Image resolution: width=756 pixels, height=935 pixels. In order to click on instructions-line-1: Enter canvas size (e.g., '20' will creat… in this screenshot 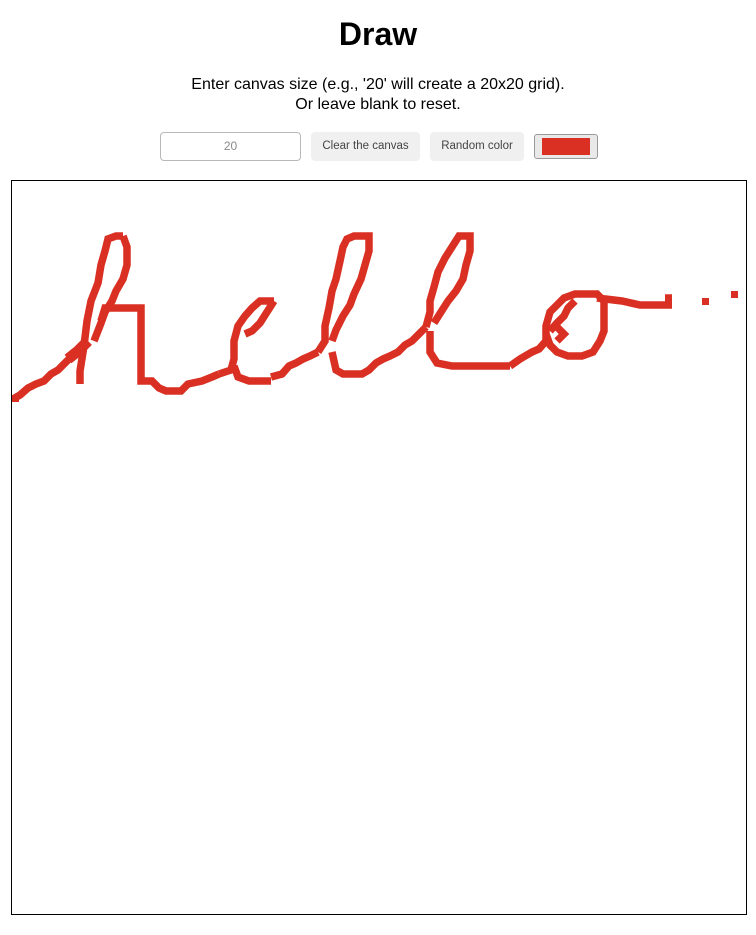, I will do `click(378, 84)`.